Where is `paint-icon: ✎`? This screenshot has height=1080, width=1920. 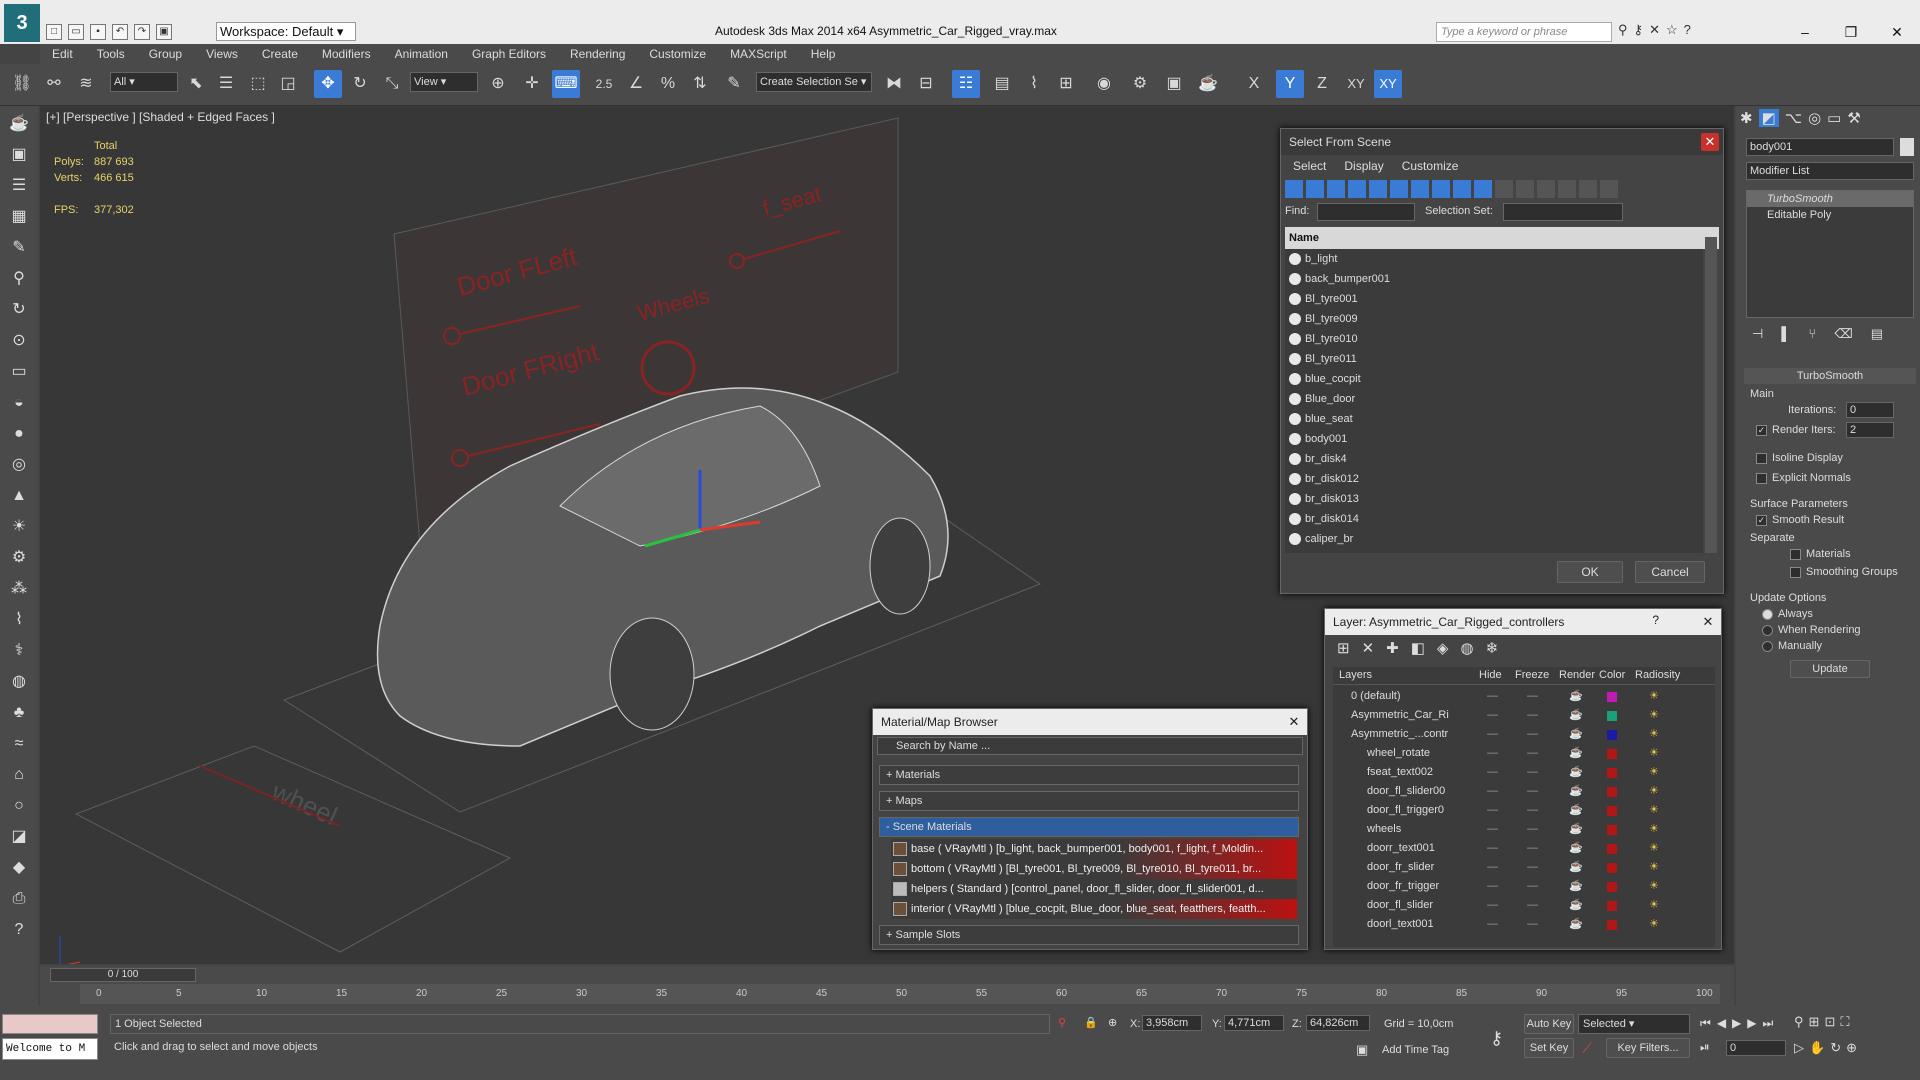
paint-icon: ✎ is located at coordinates (19, 248).